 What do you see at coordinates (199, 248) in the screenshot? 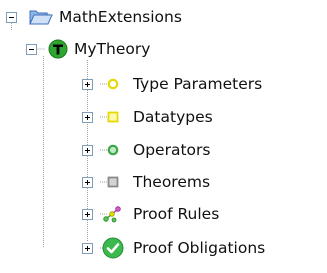
I see `tree-node-label: Proof Obligations` at bounding box center [199, 248].